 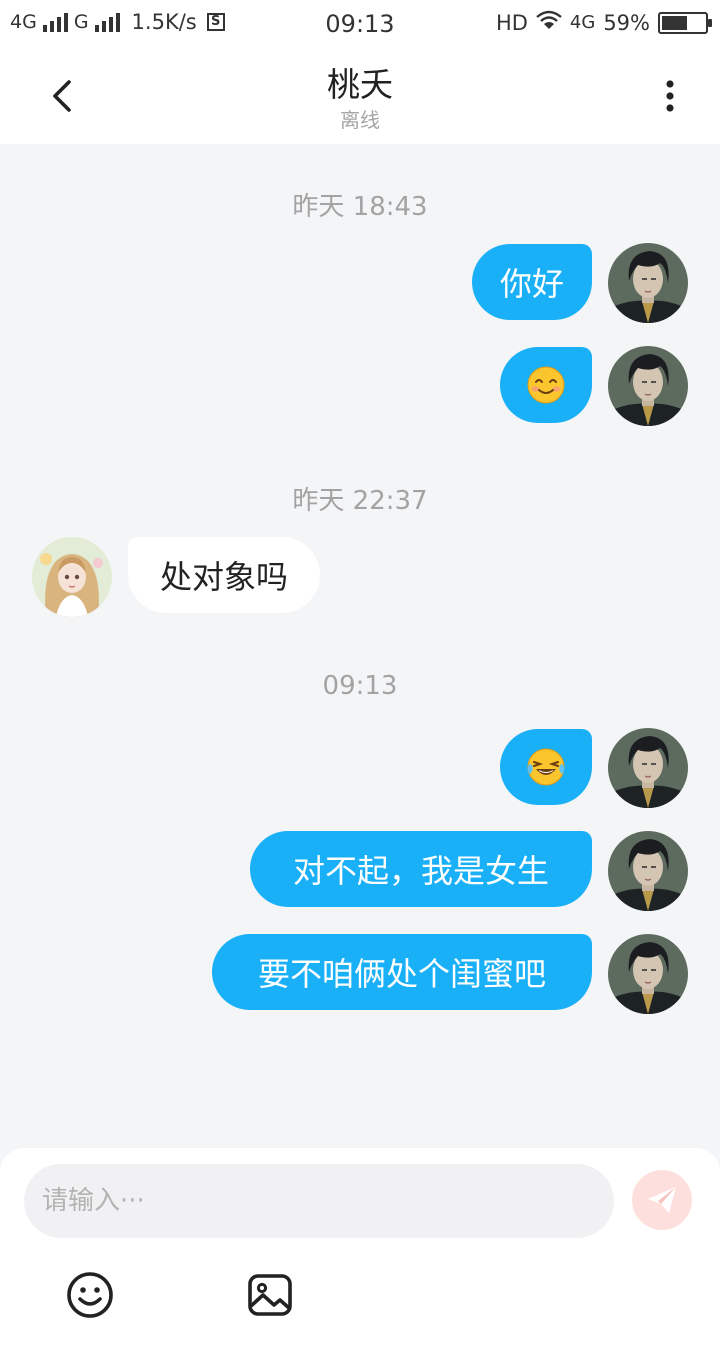 I want to click on message-text: 要不咱俩处个闺蜜吧, so click(x=401, y=974).